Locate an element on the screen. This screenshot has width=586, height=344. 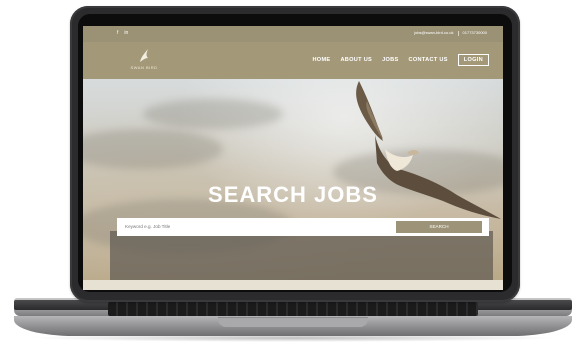
search-input is located at coordinates (250, 227).